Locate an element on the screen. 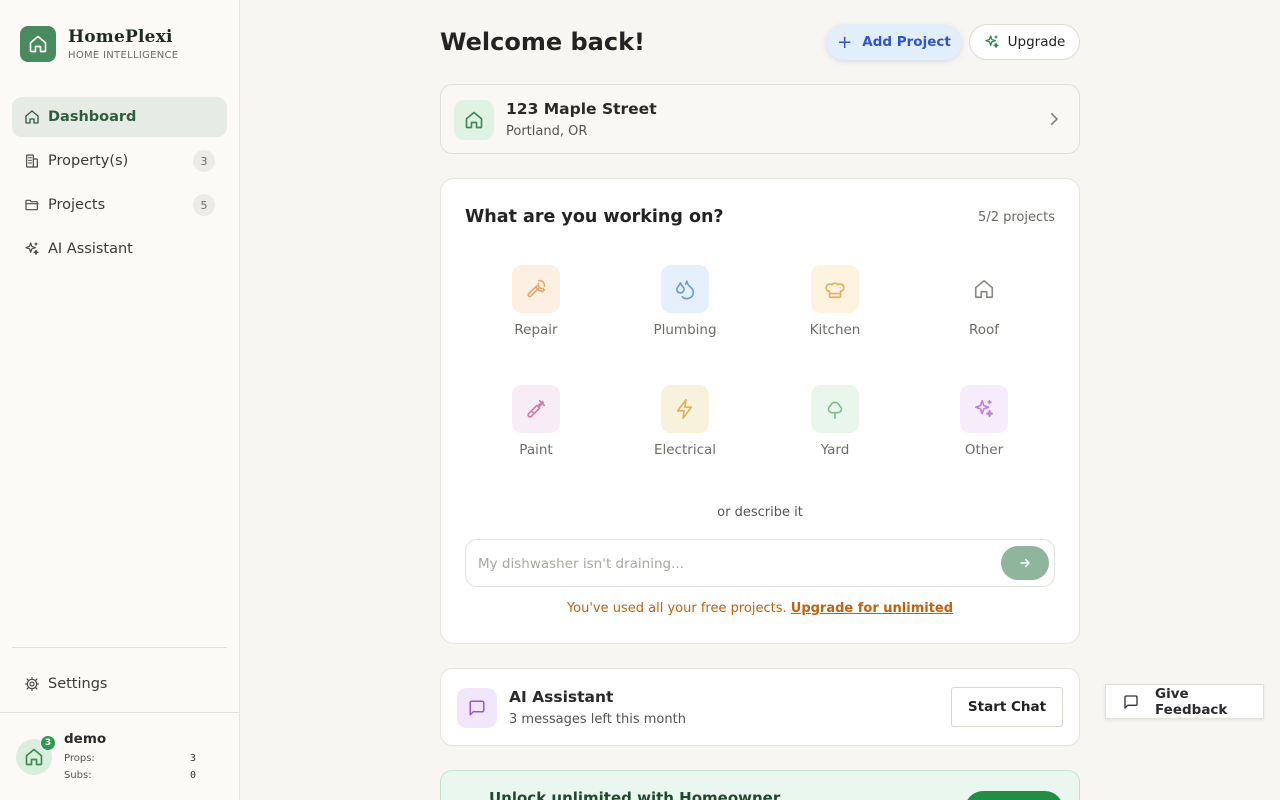  user-profile: 3 demo Props: 3 Subs: 0 is located at coordinates (119, 756).